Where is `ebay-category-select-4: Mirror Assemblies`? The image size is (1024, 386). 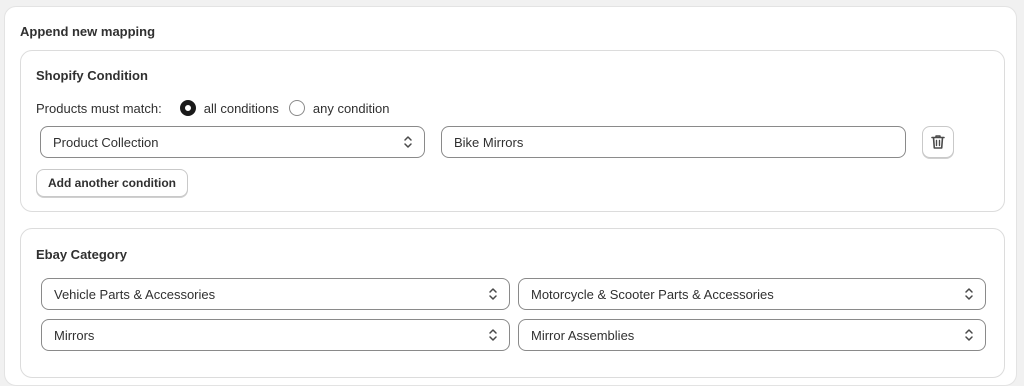
ebay-category-select-4: Mirror Assemblies is located at coordinates (752, 335).